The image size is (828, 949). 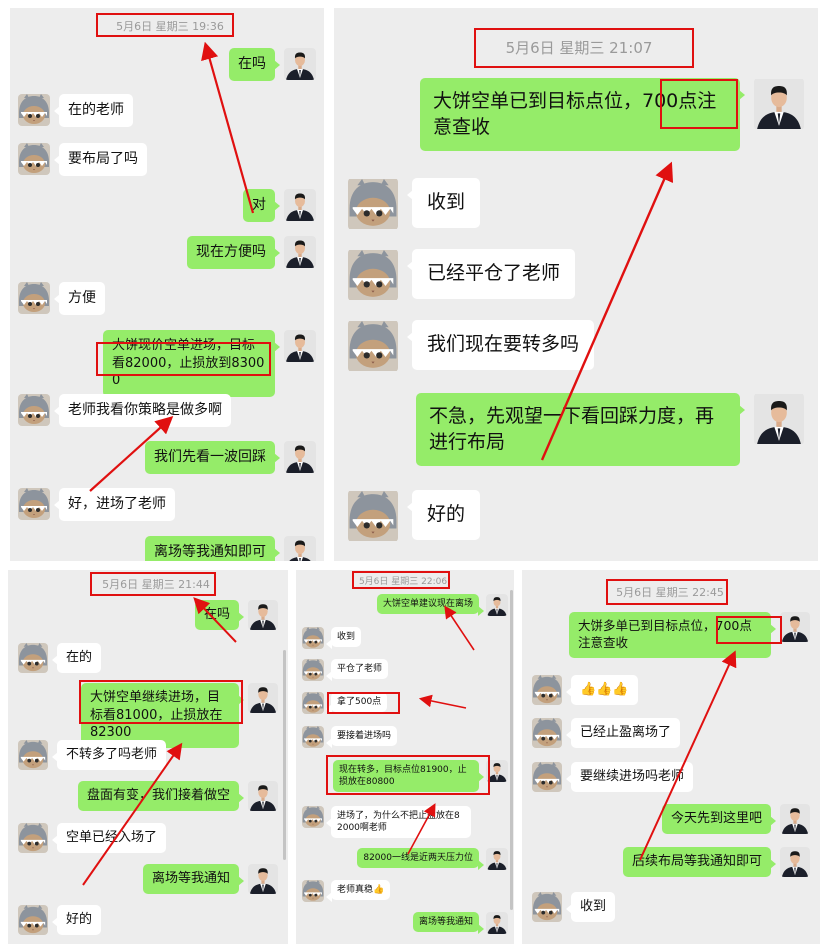 What do you see at coordinates (161, 796) in the screenshot?
I see `message-bubble: 盘面有变，我们接着做空` at bounding box center [161, 796].